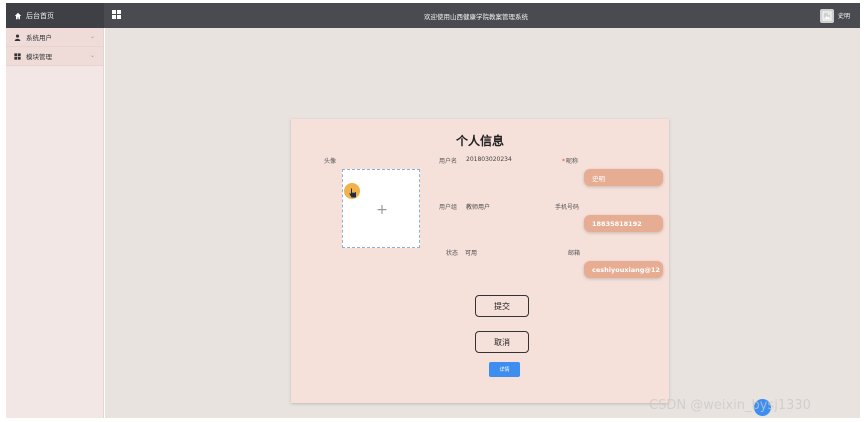  What do you see at coordinates (39, 57) in the screenshot?
I see `sidebar-item-label: 模块管理` at bounding box center [39, 57].